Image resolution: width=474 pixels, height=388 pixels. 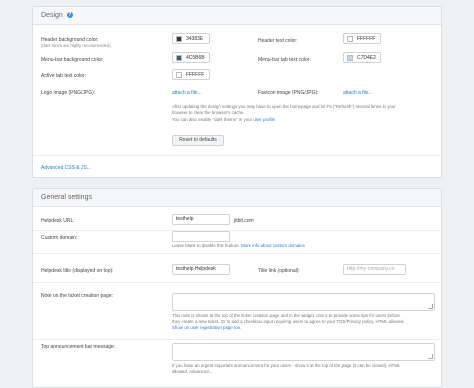 What do you see at coordinates (237, 16) in the screenshot?
I see `design-panel-header: Design ?` at bounding box center [237, 16].